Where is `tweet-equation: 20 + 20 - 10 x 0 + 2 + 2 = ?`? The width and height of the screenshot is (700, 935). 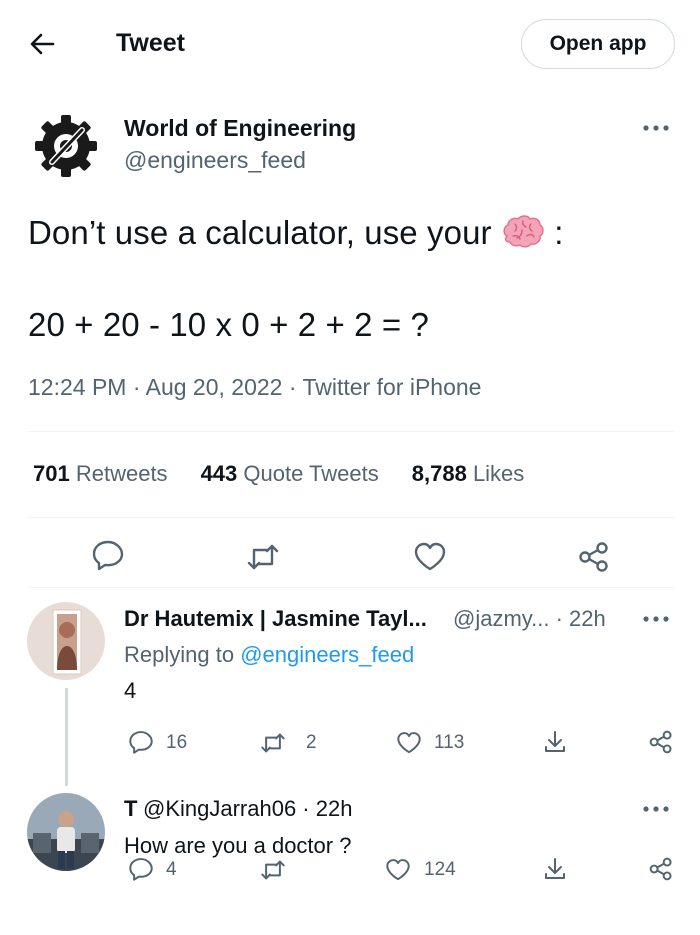 tweet-equation: 20 + 20 - 10 x 0 + 2 + 2 = ? is located at coordinates (228, 324).